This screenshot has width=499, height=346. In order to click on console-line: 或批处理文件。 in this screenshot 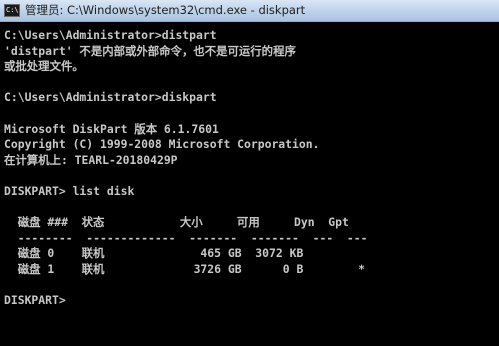, I will do `click(44, 66)`.